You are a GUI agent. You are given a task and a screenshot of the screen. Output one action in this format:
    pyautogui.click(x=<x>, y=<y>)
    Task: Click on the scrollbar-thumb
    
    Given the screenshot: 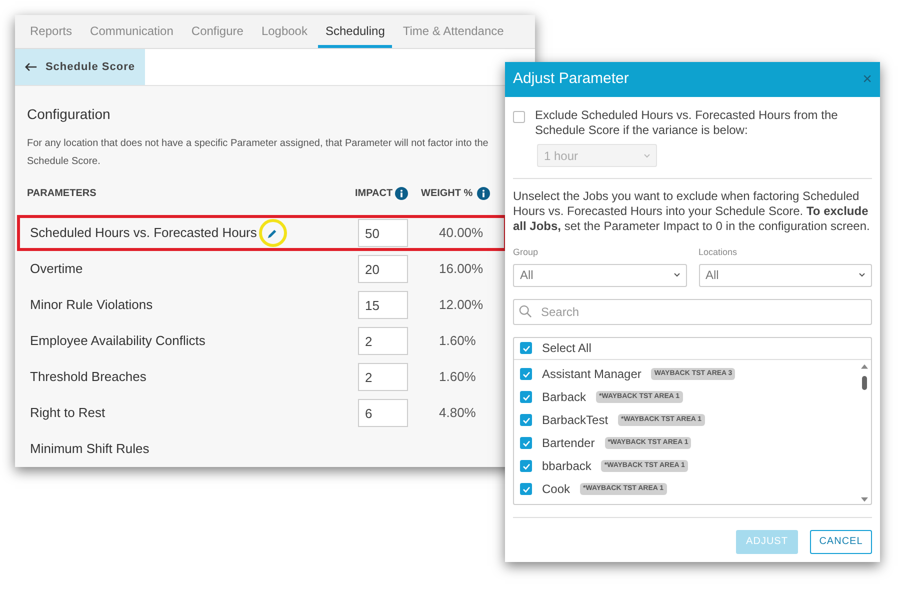 What is the action you would take?
    pyautogui.click(x=864, y=383)
    